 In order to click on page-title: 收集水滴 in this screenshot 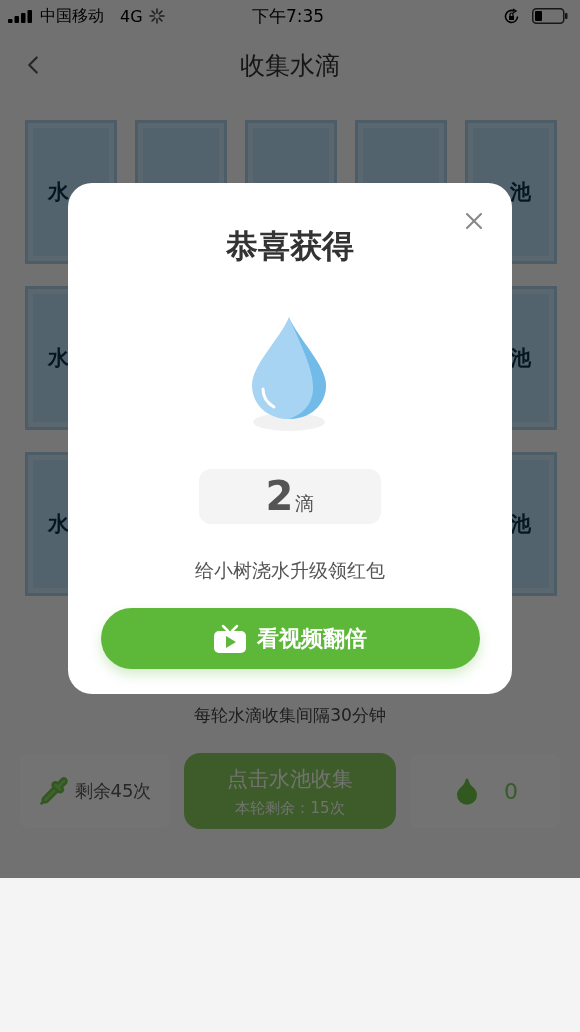, I will do `click(290, 65)`.